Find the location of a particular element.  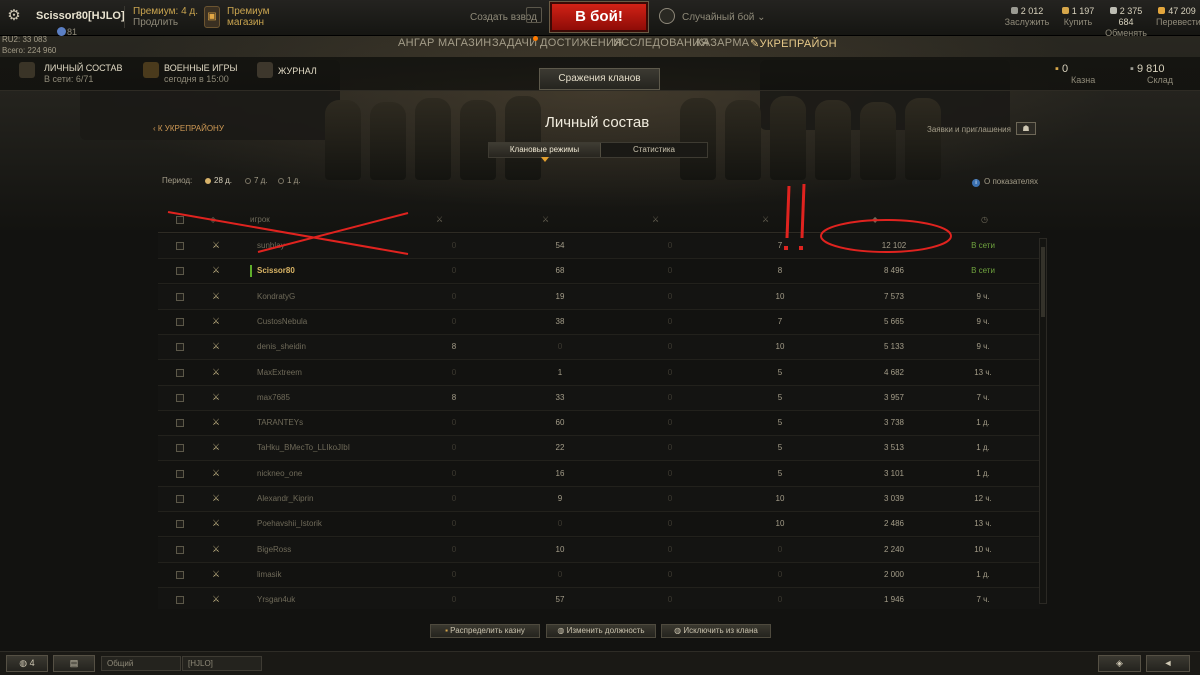

back-to-stronghold-link: ‹ К УКРЕПРАЙОНУ is located at coordinates (188, 128).